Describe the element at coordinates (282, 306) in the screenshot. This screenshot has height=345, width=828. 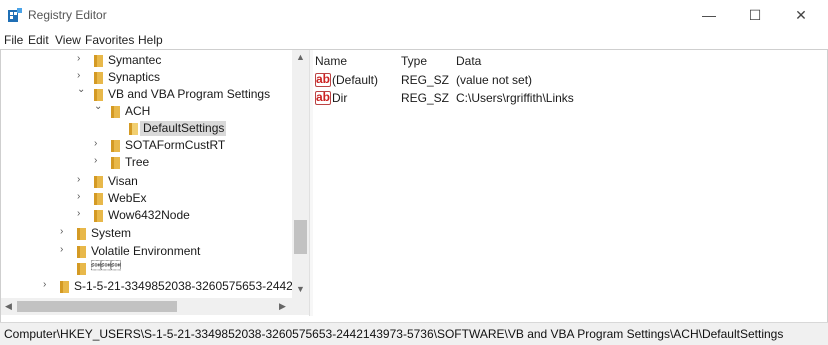
I see `scroll-right-arrow-icon: ▶` at that location.